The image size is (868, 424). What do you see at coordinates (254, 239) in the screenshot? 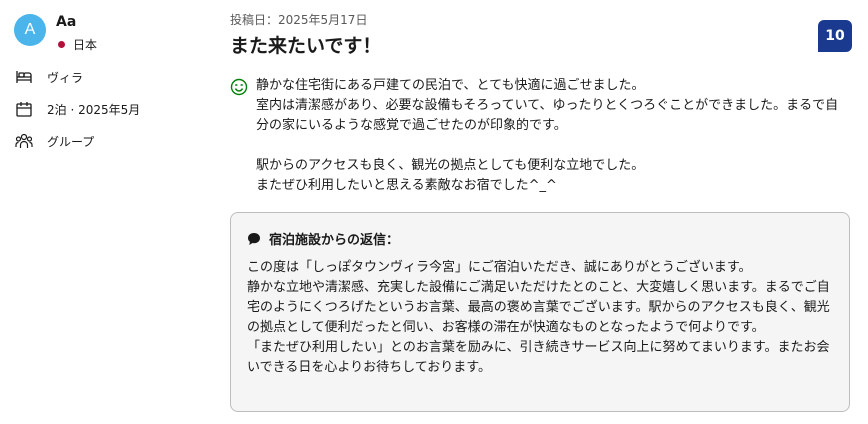
I see `chat-bubble-icon` at bounding box center [254, 239].